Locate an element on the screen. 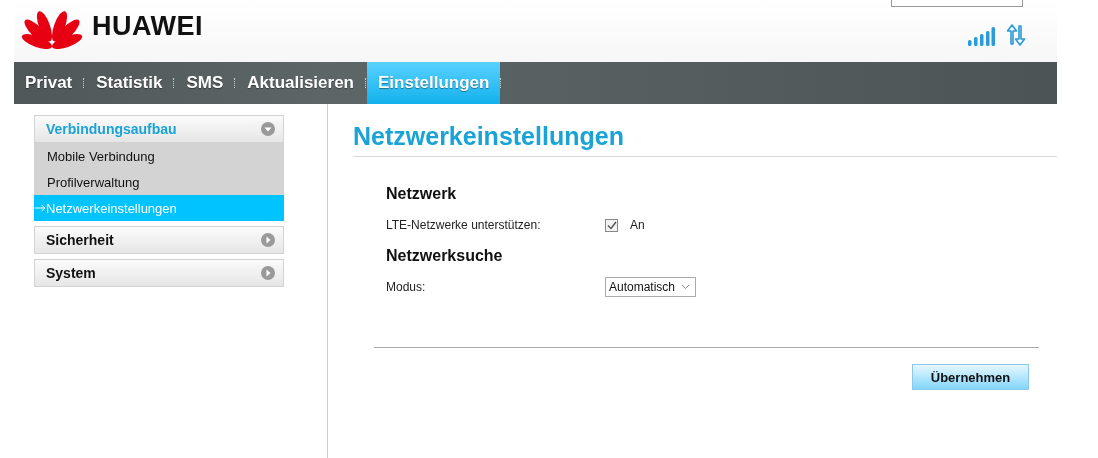 This screenshot has height=458, width=1098. field-label: LTE-Netzwerke unterstützen: is located at coordinates (464, 225).